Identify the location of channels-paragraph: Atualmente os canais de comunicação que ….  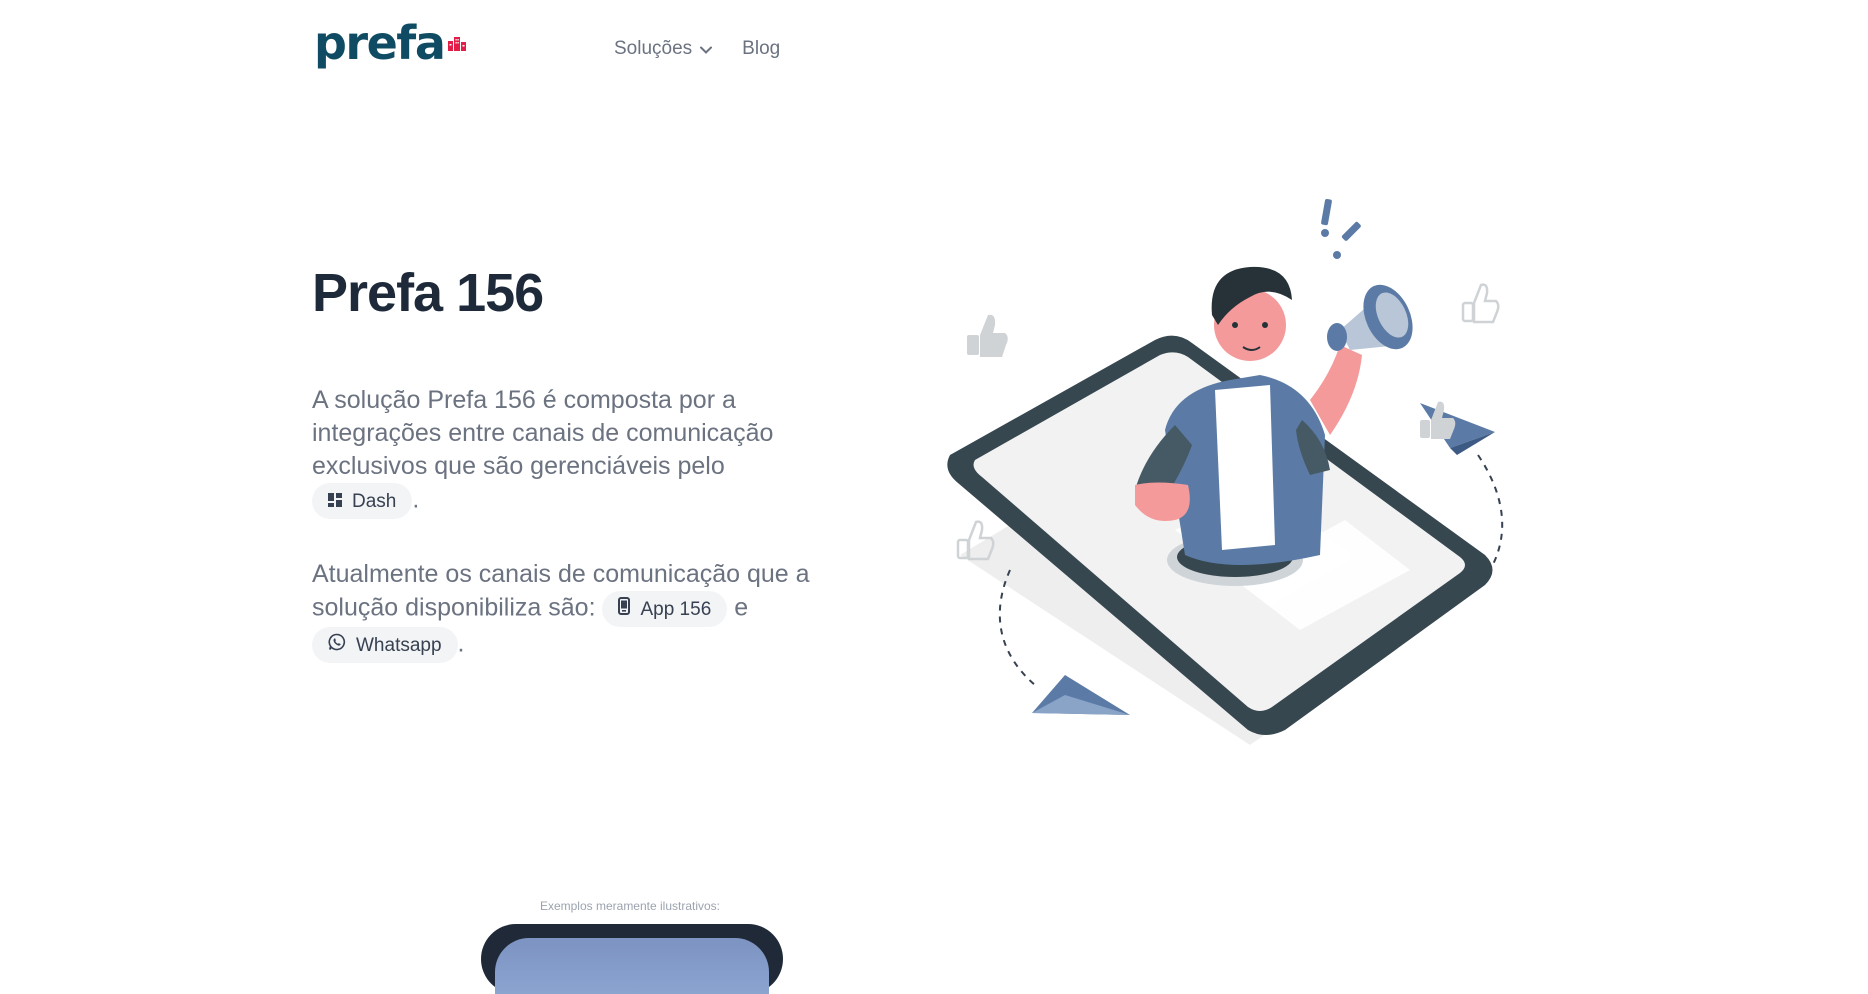
(562, 610).